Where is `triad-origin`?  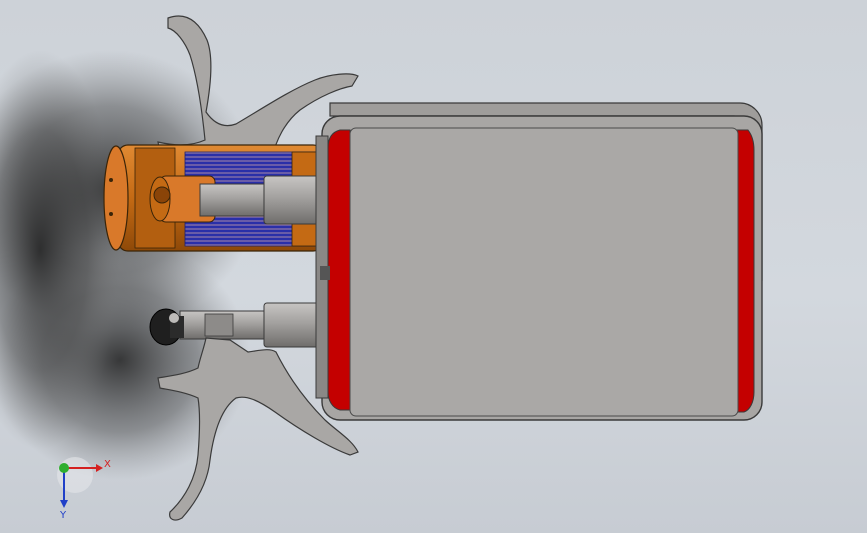
triad-origin is located at coordinates (64, 468).